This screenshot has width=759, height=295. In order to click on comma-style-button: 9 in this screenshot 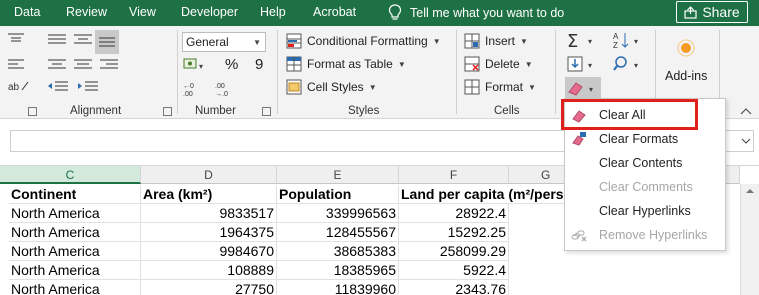, I will do `click(259, 64)`.